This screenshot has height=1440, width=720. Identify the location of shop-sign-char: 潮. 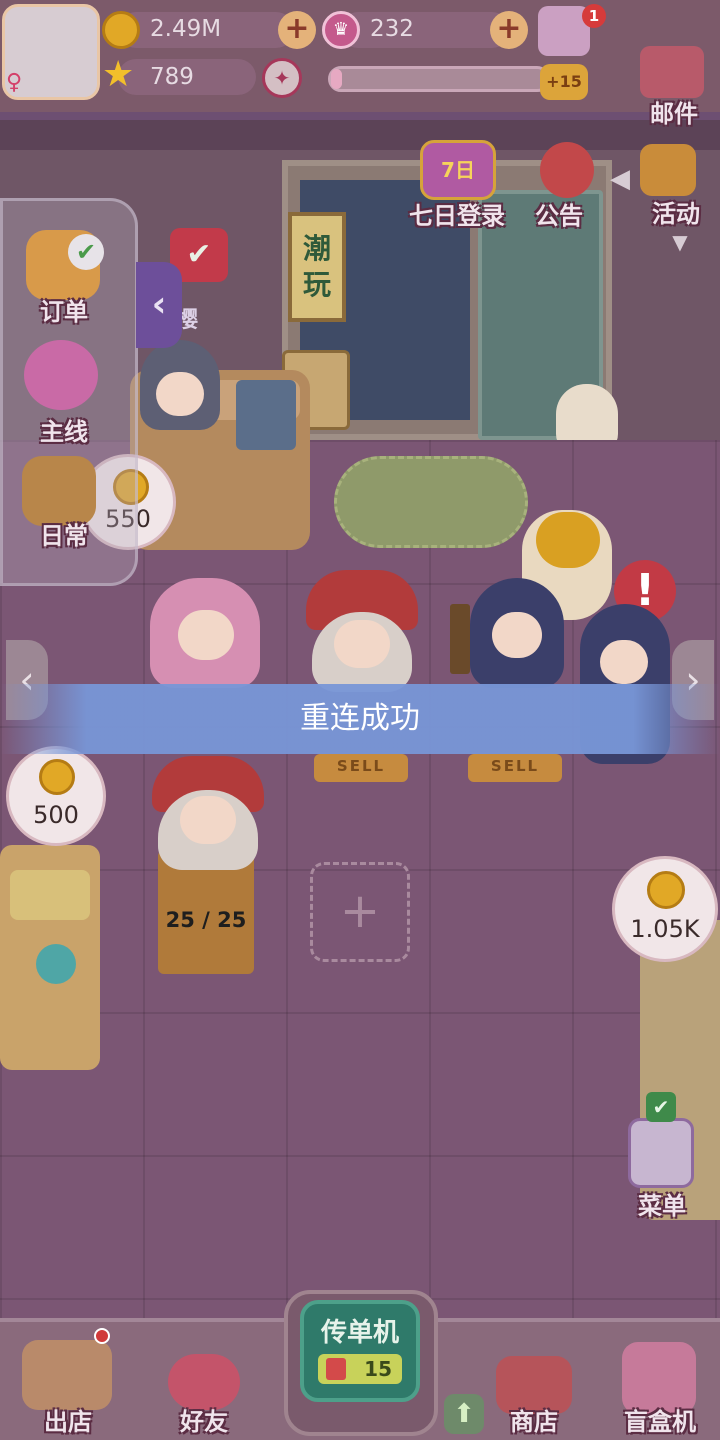
(316, 248).